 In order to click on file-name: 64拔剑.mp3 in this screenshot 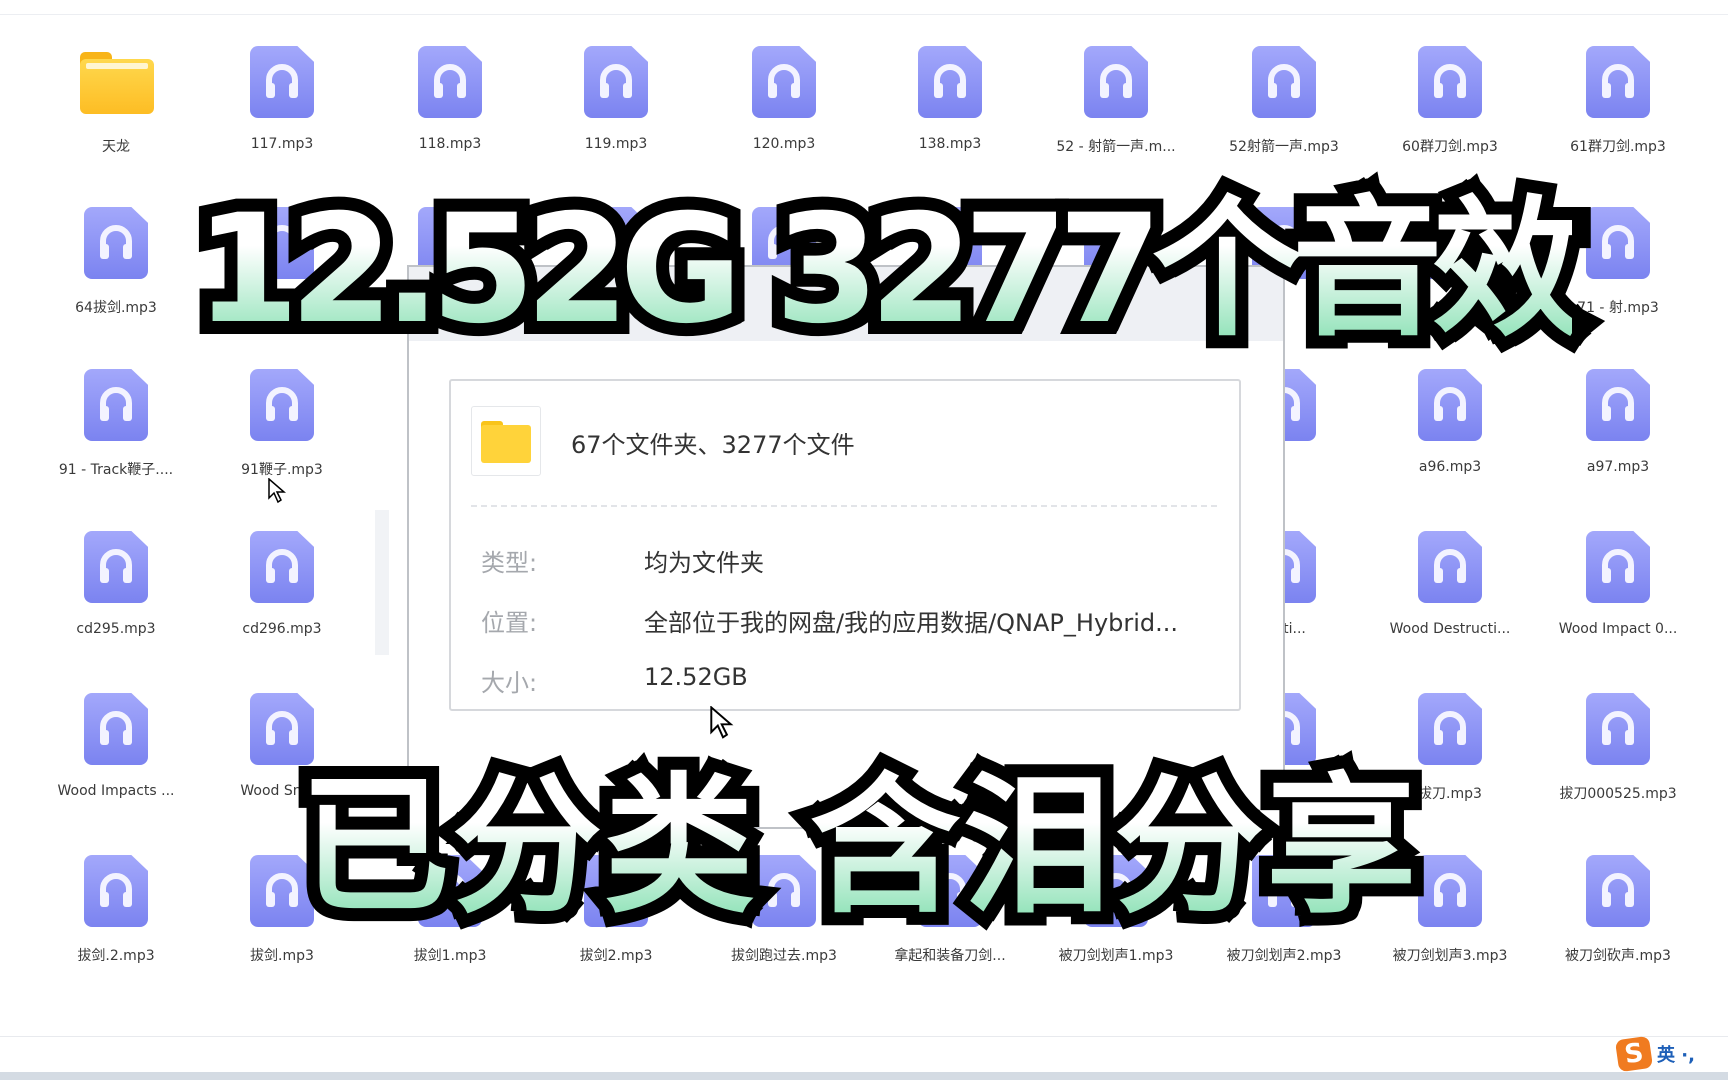, I will do `click(116, 308)`.